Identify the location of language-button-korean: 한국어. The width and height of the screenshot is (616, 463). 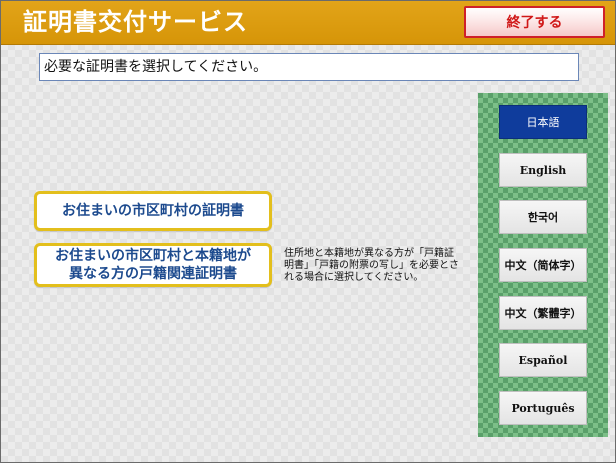
(543, 217).